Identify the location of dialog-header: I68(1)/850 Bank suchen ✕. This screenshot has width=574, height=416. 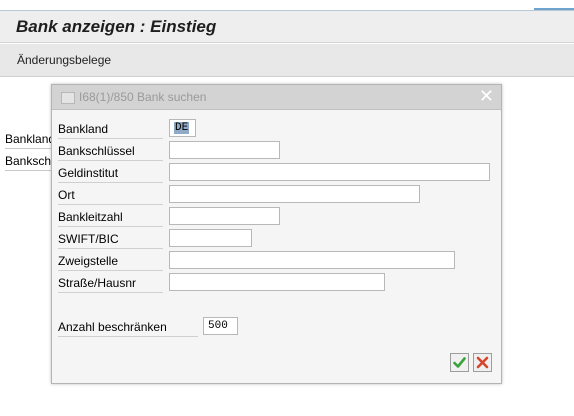
(276, 97).